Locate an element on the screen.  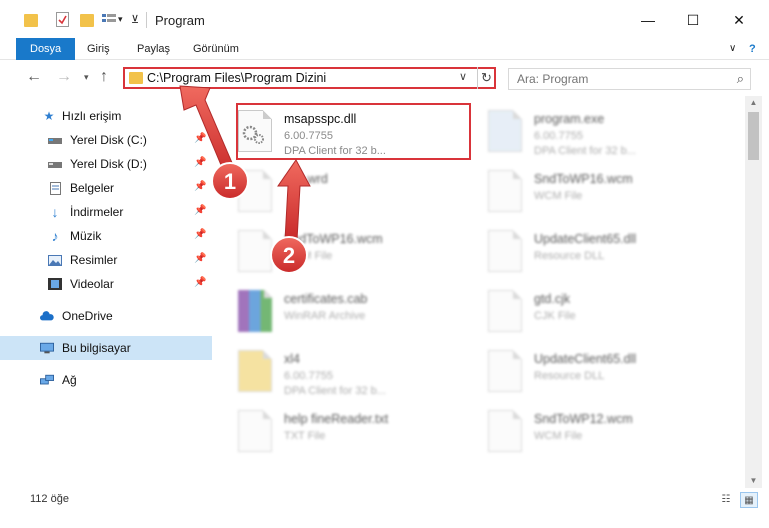
address-bar: C:\Program Files\Program Dizini ∨ ↻ is located at coordinates (309, 78).